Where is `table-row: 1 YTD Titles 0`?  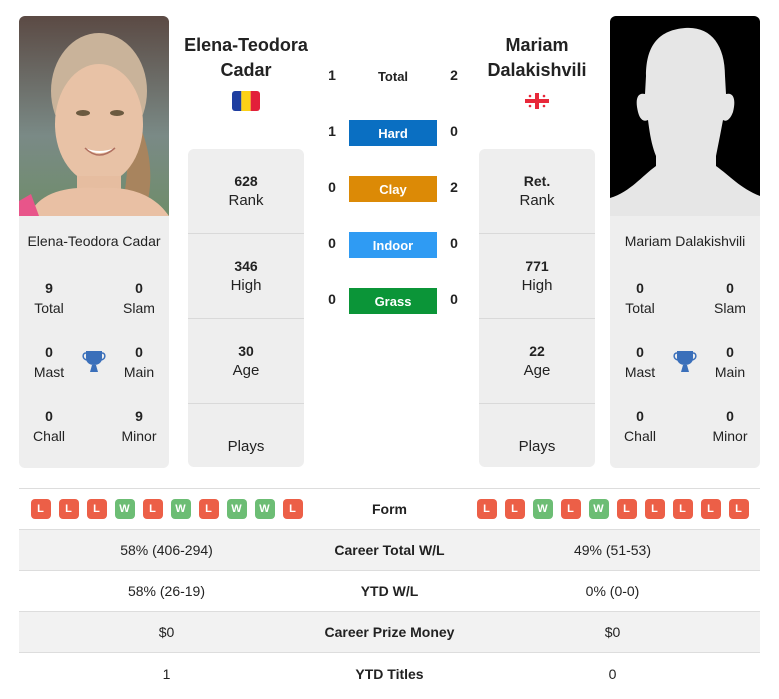 table-row: 1 YTD Titles 0 is located at coordinates (389, 673).